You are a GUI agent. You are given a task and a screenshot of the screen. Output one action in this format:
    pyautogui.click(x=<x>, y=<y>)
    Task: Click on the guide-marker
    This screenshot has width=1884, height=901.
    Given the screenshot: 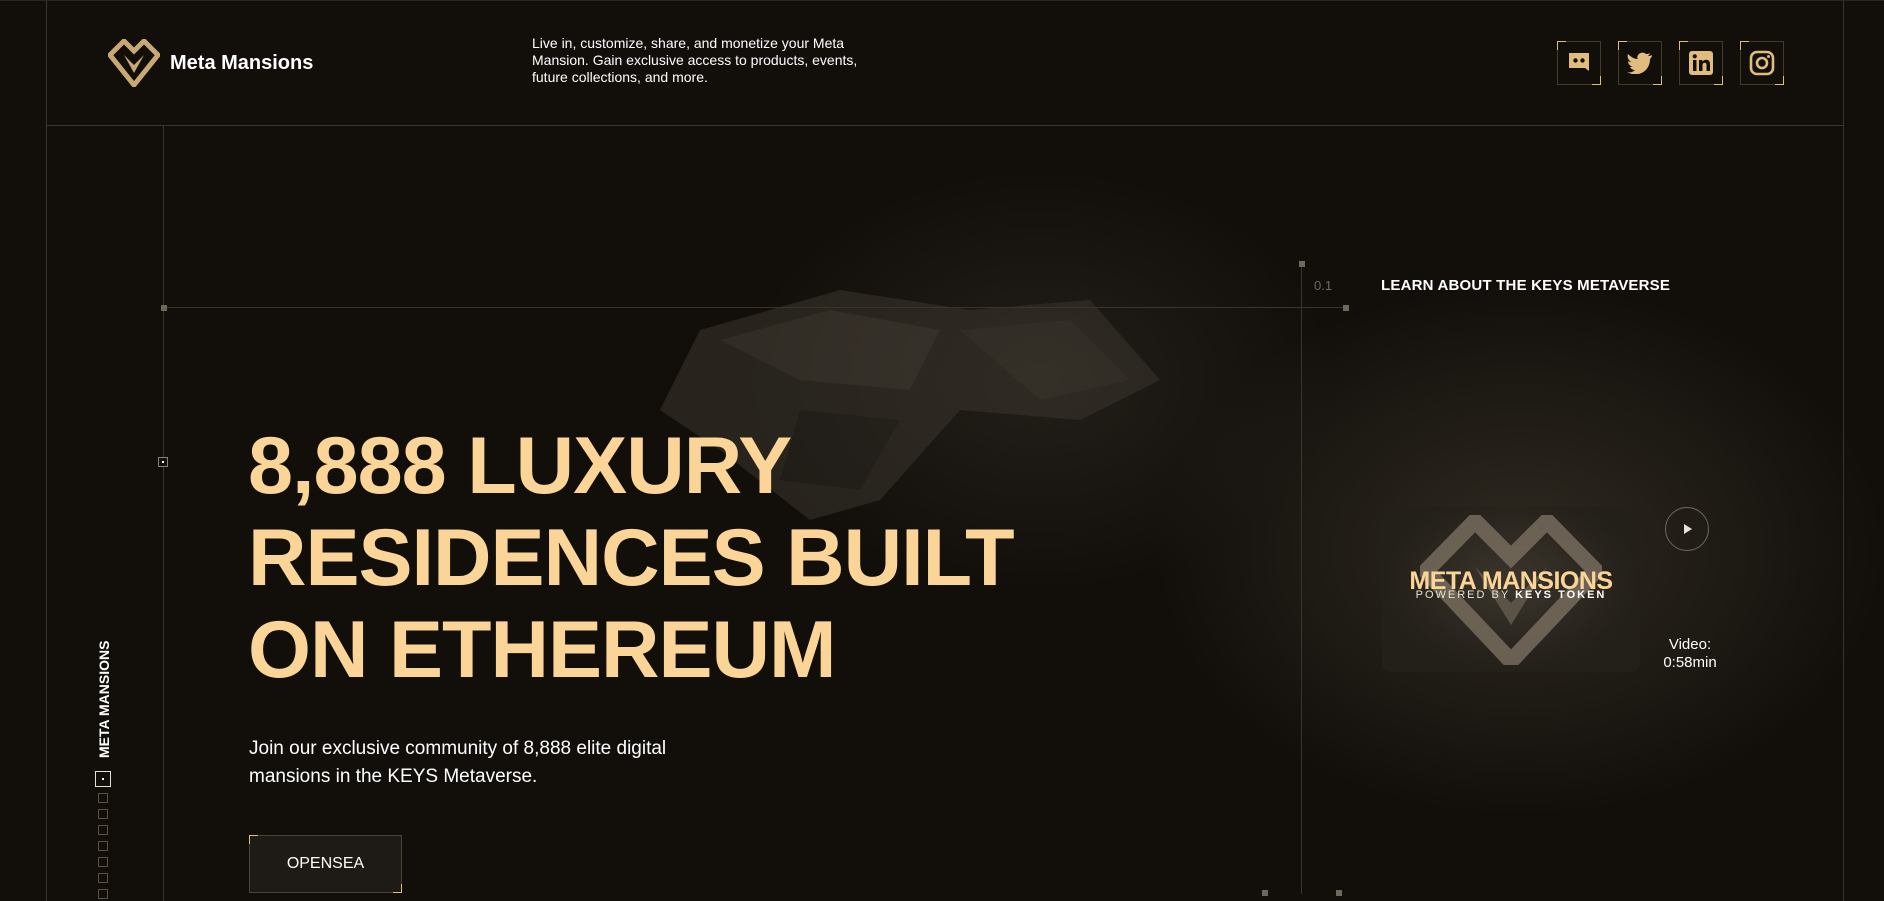 What is the action you would take?
    pyautogui.click(x=163, y=462)
    